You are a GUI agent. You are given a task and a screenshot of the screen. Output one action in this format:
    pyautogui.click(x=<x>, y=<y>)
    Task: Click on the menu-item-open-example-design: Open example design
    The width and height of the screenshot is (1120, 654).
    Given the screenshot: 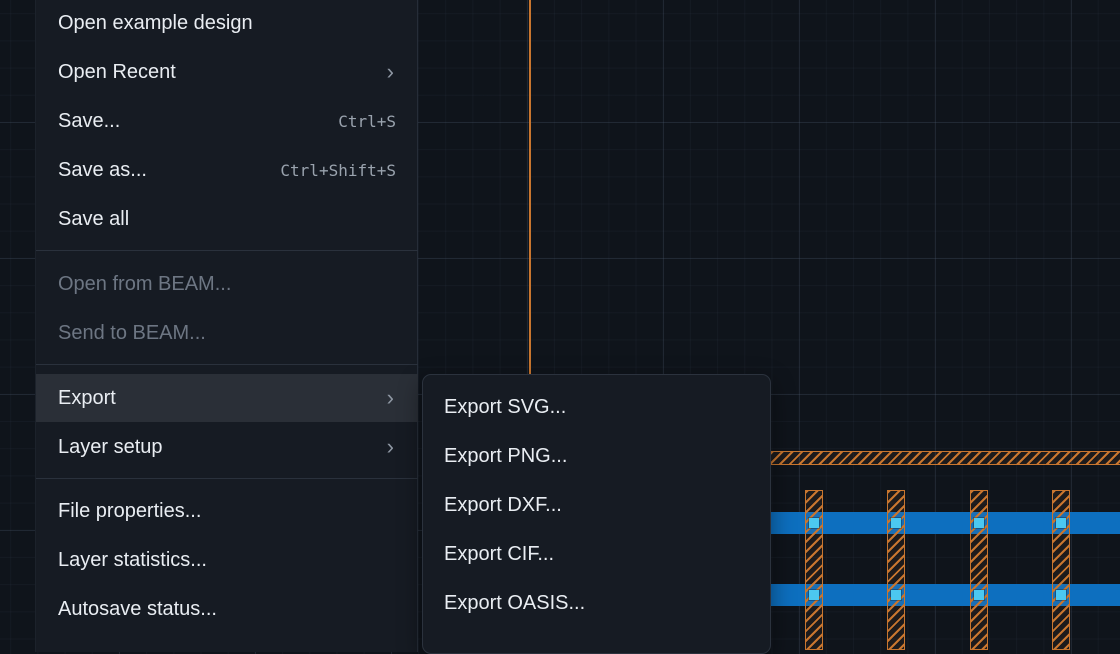 What is the action you would take?
    pyautogui.click(x=227, y=23)
    